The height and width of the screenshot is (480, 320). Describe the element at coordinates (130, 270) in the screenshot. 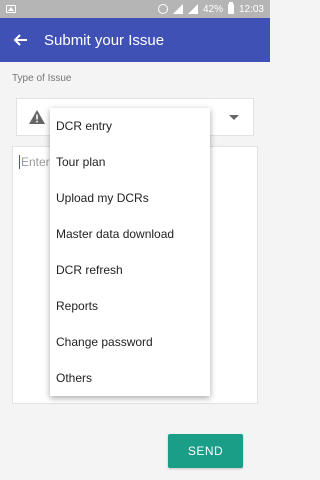

I see `menu-item-dcr-refresh: DCR refresh` at that location.